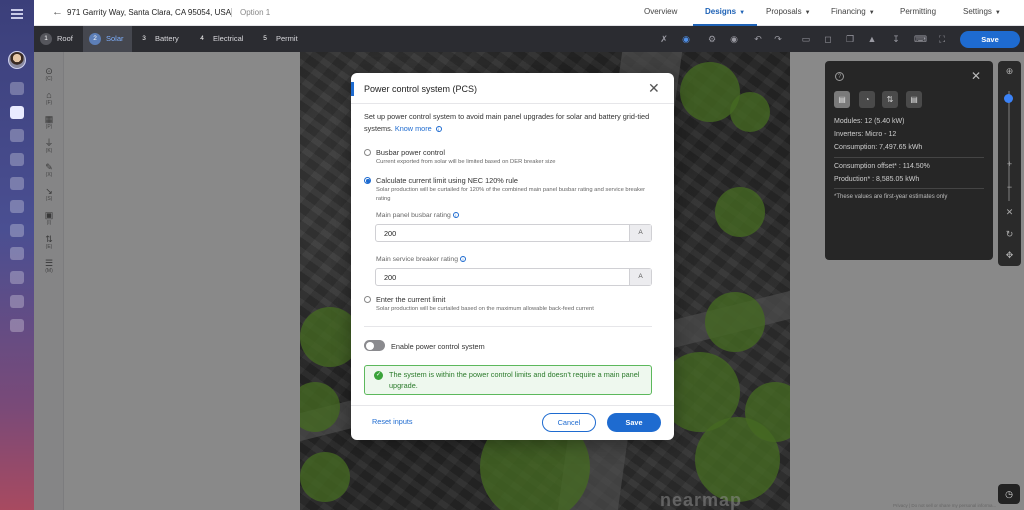 The image size is (1024, 510). What do you see at coordinates (512, 405) in the screenshot?
I see `footer-divider` at bounding box center [512, 405].